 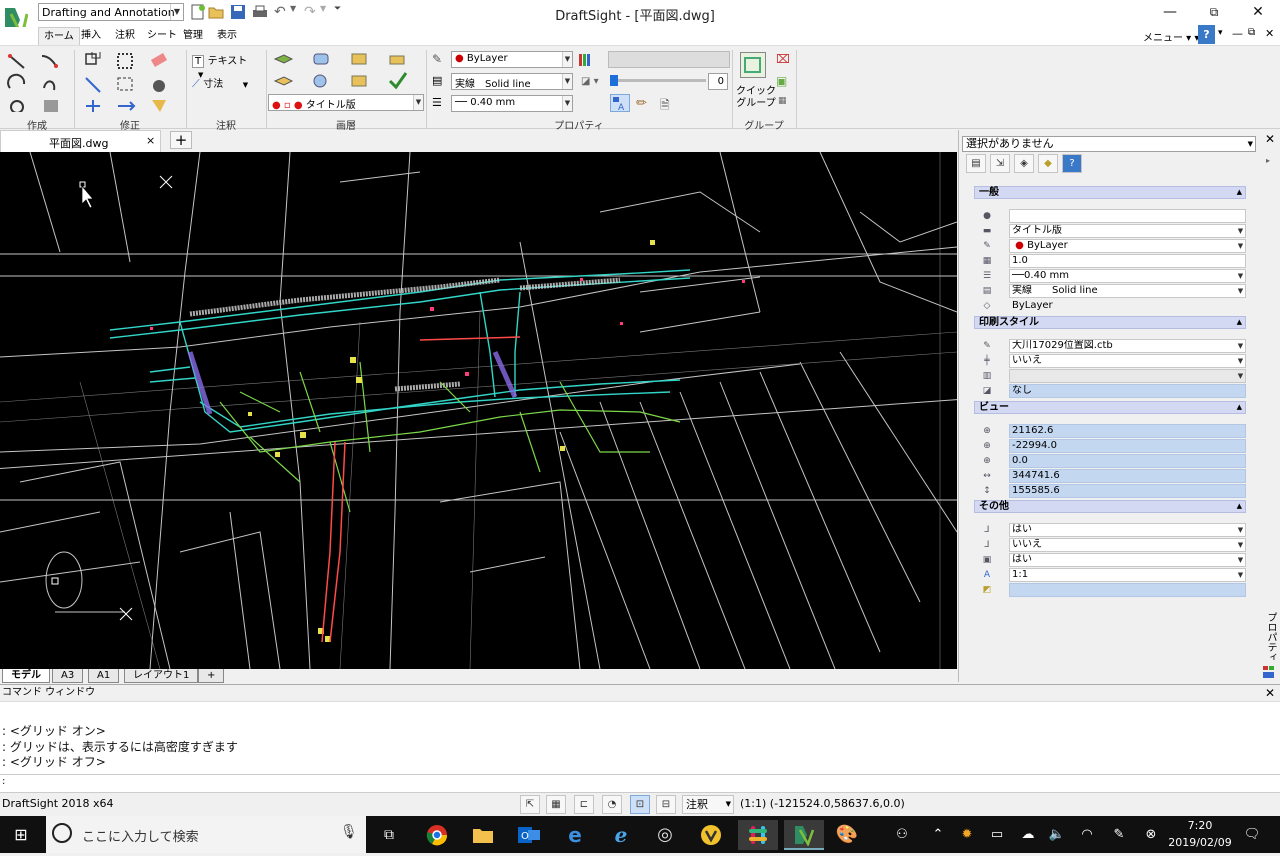 I want to click on layout-tab-a3: A3, so click(x=68, y=676).